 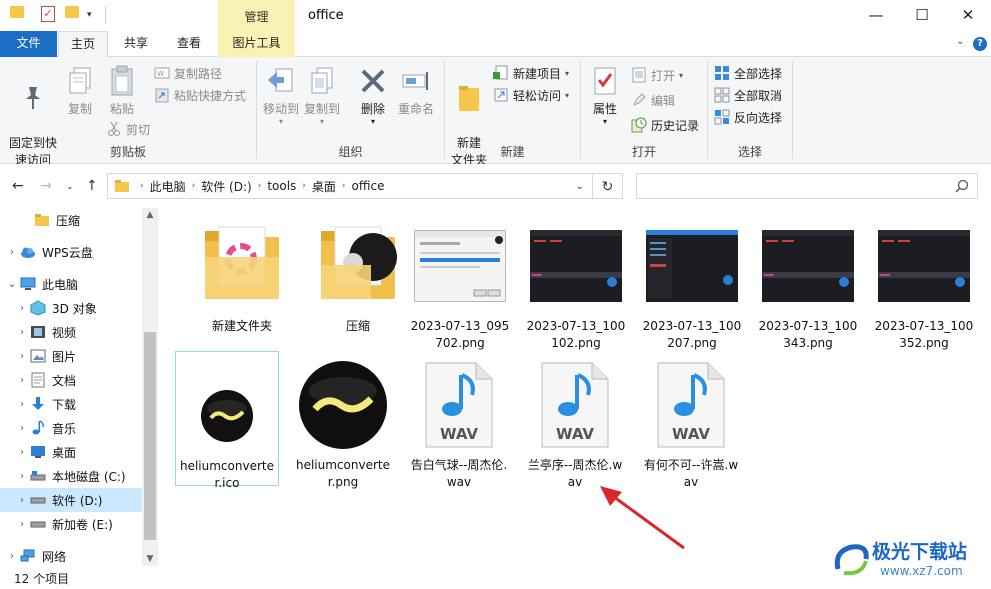 What do you see at coordinates (358, 273) in the screenshot?
I see `file-item: 压缩` at bounding box center [358, 273].